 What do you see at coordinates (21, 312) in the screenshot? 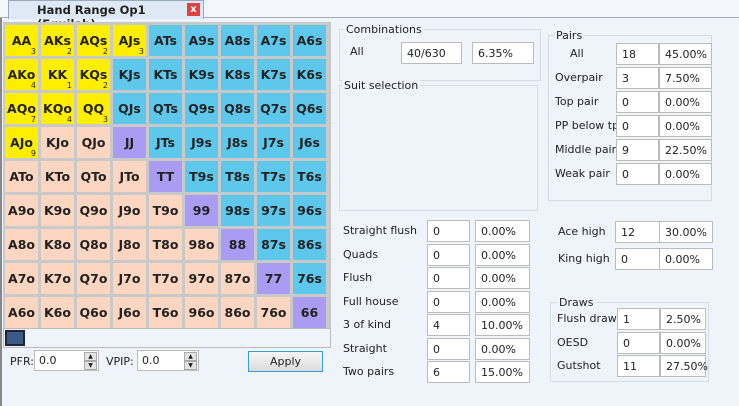
I see `hand-cell: A6o` at bounding box center [21, 312].